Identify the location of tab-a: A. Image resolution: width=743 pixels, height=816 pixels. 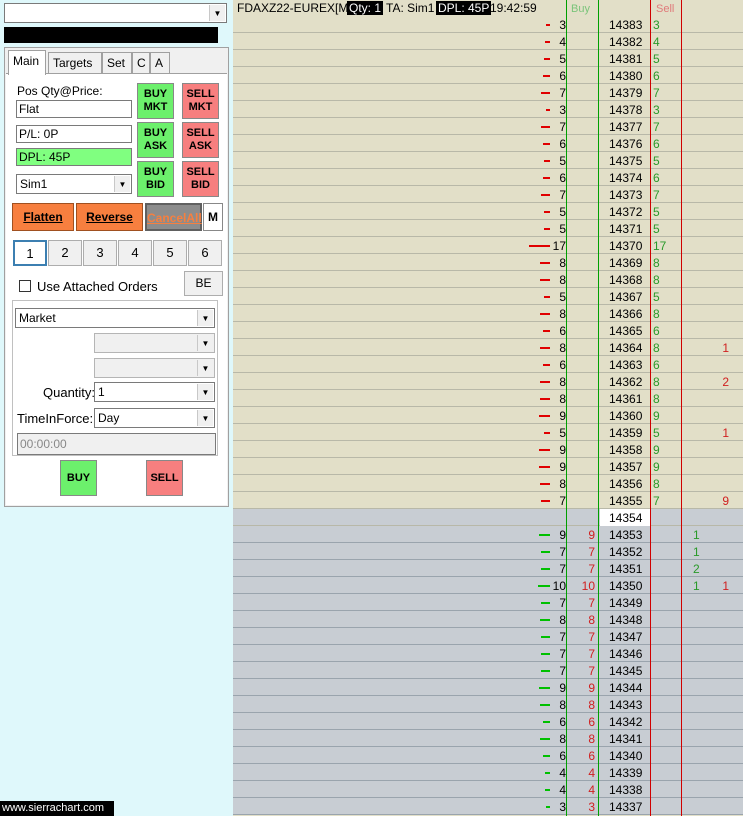
(160, 63).